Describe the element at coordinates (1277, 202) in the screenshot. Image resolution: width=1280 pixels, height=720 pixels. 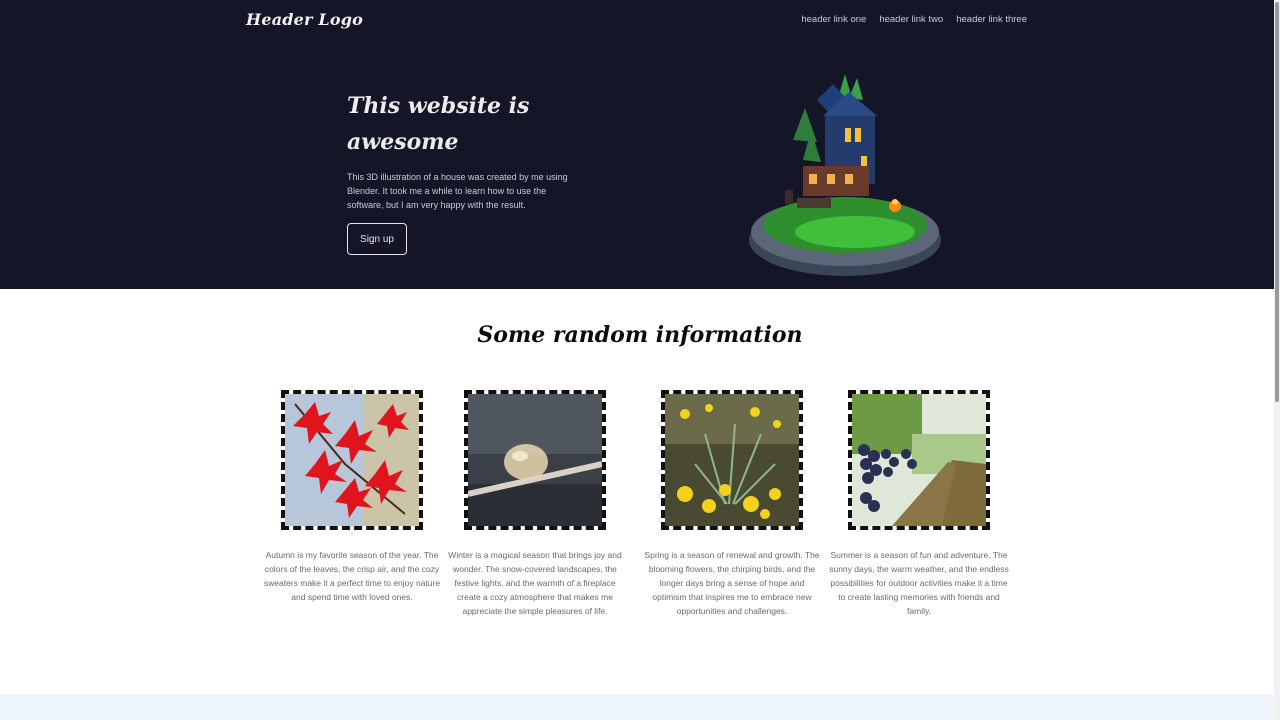
I see `scrollbar-thumb` at that location.